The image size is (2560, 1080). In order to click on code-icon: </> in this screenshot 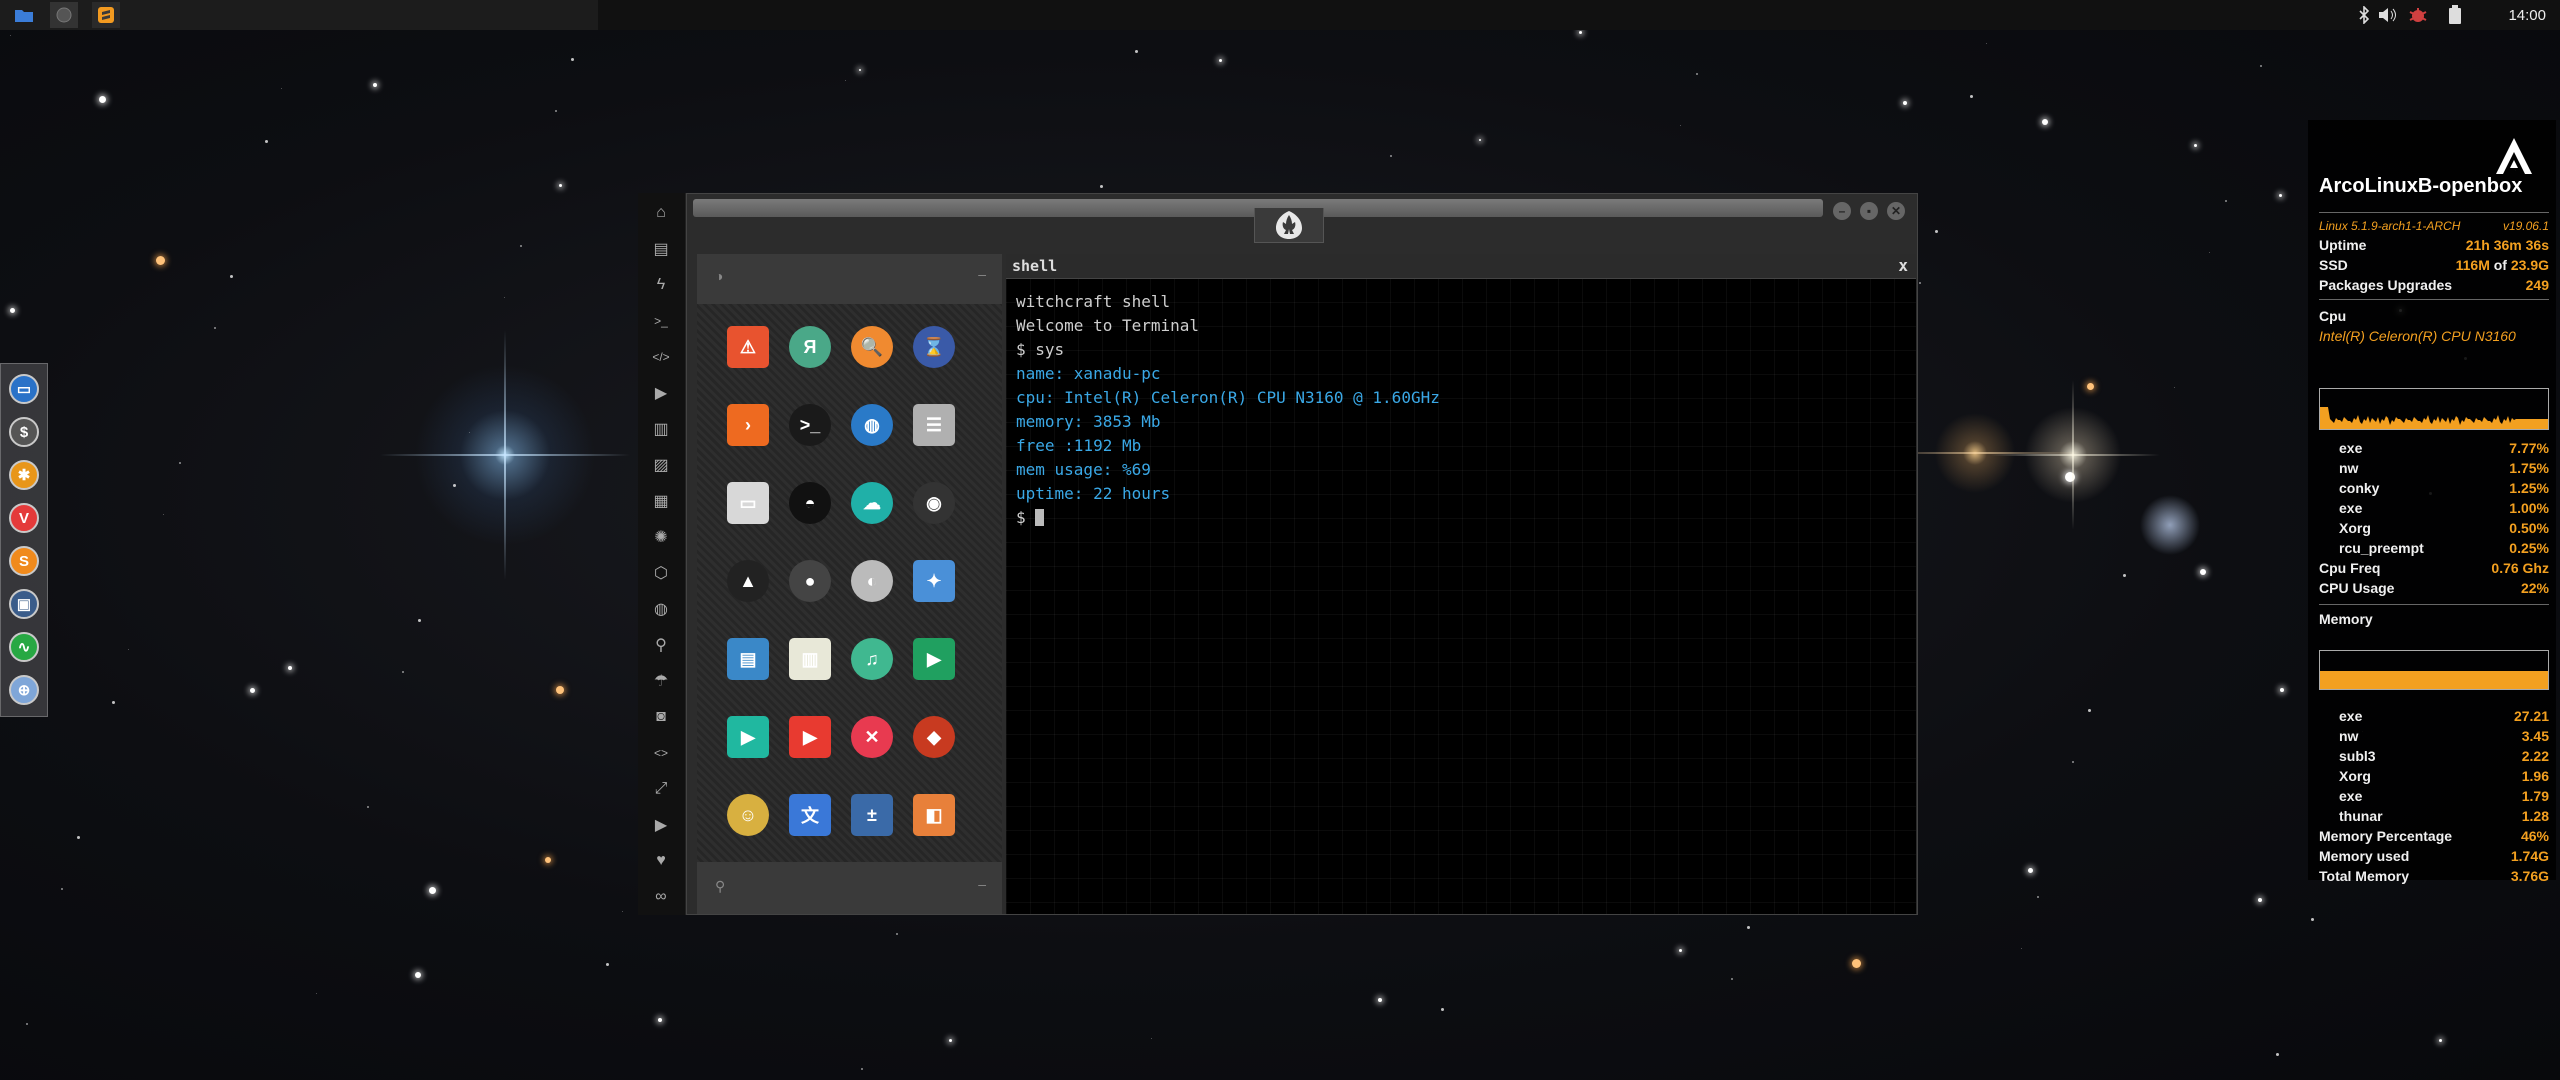, I will do `click(661, 357)`.